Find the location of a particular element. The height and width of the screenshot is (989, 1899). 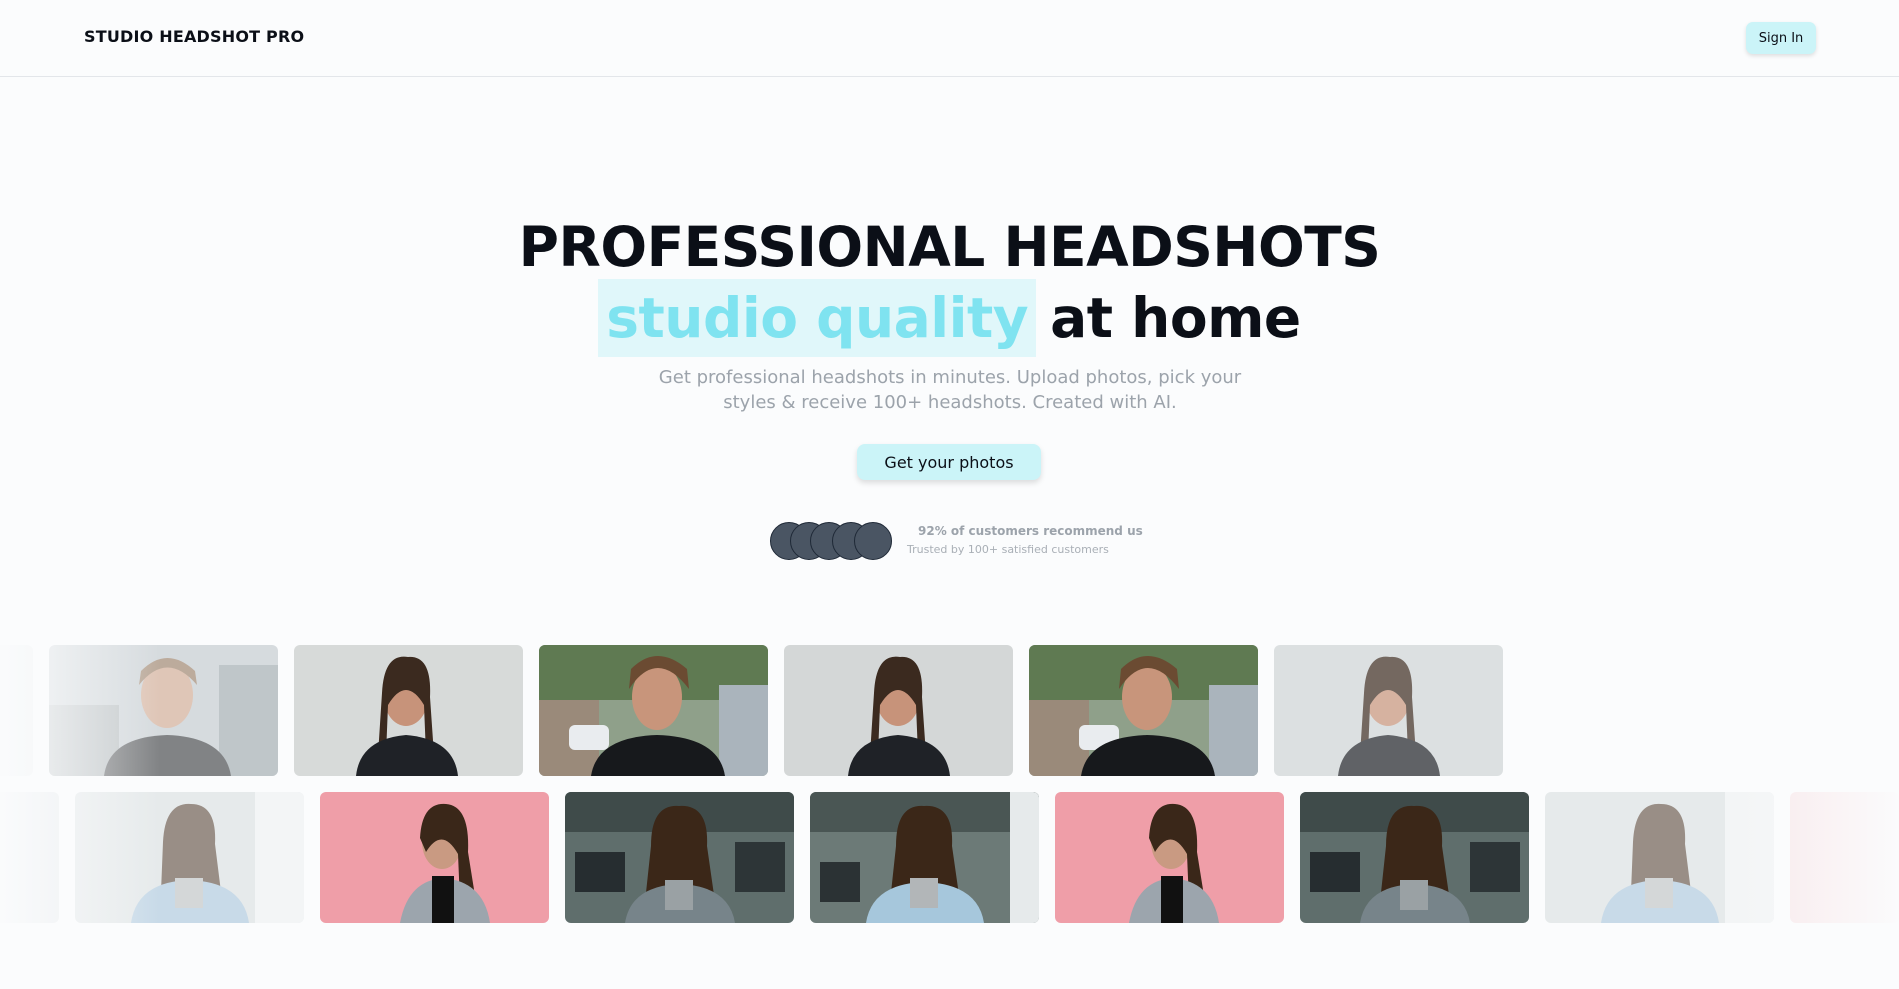

sign-in-button: Sign In is located at coordinates (1781, 38).